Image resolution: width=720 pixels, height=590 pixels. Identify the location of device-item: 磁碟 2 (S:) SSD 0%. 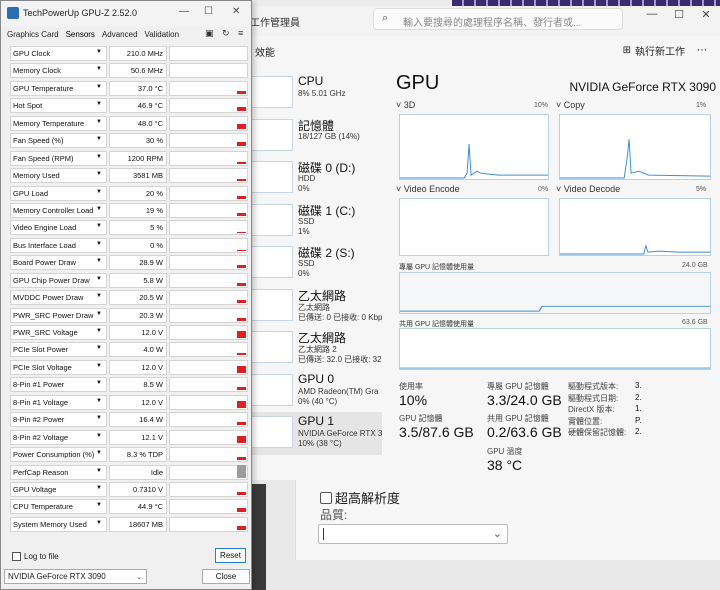
(314, 263).